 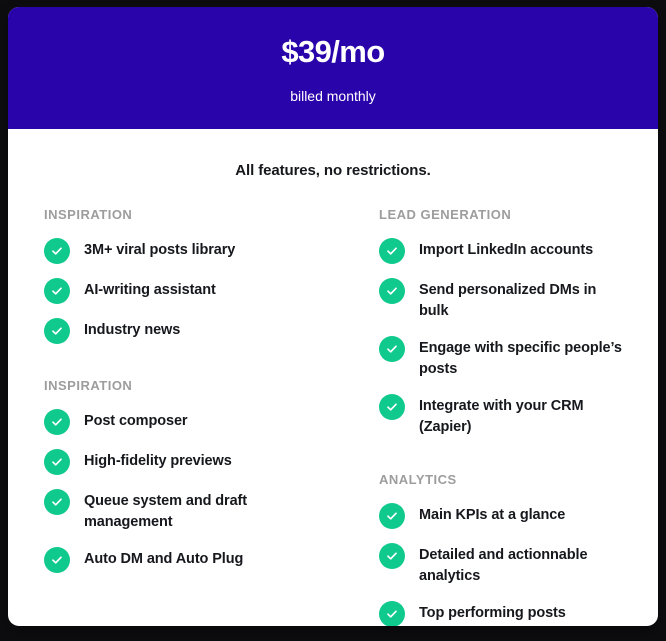 I want to click on feature-label: 3M+ viral posts library, so click(x=160, y=250).